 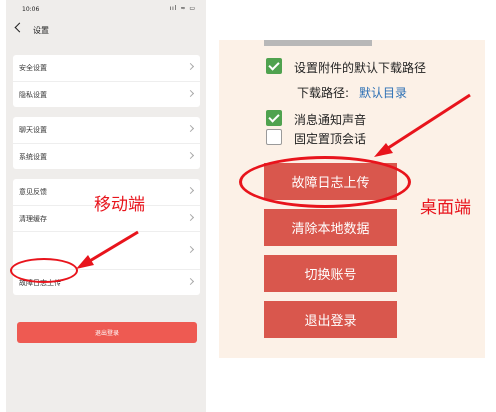 What do you see at coordinates (445, 208) in the screenshot?
I see `annotation-label-desktop: 桌面端` at bounding box center [445, 208].